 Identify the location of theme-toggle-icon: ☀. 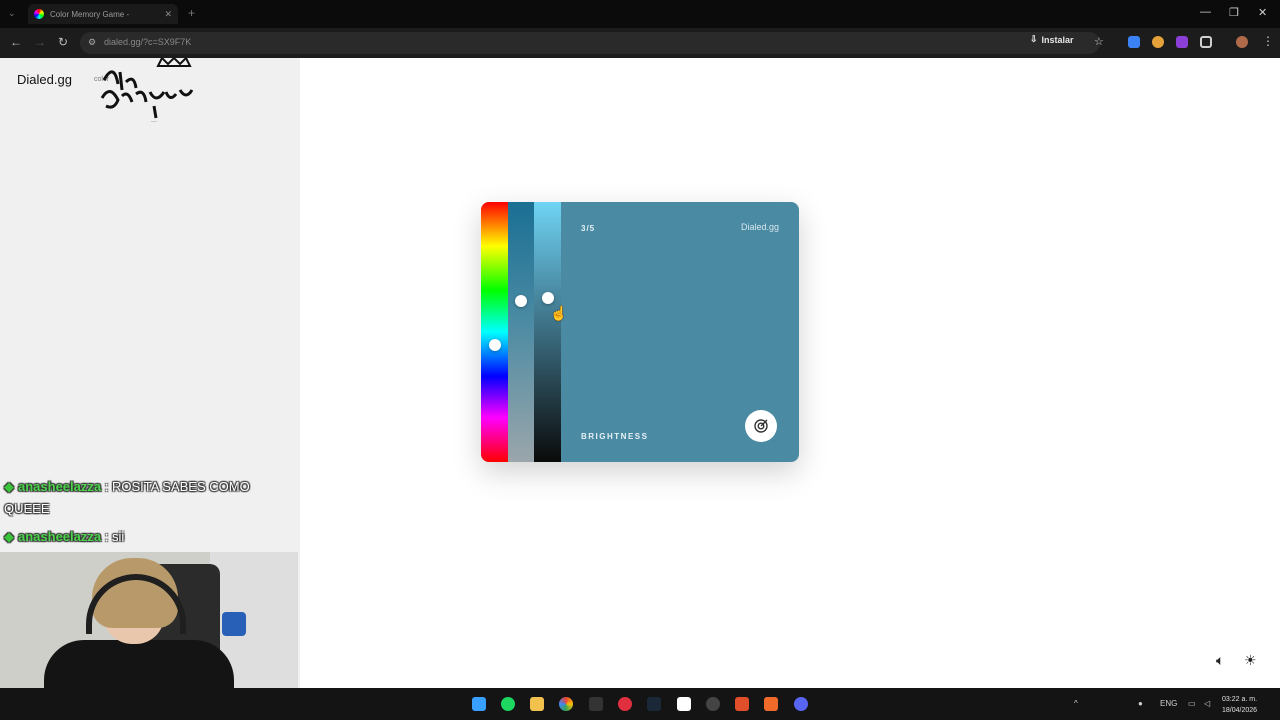
(1250, 660).